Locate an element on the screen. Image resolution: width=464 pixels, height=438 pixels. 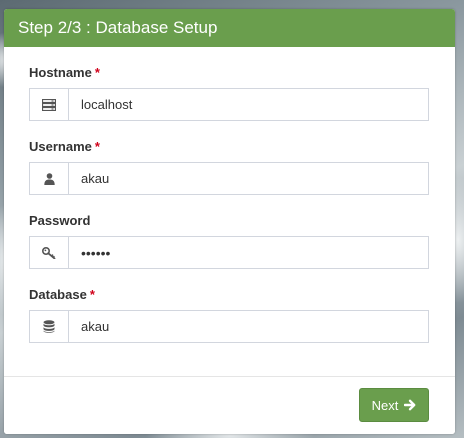
hostname-input-group is located at coordinates (229, 104).